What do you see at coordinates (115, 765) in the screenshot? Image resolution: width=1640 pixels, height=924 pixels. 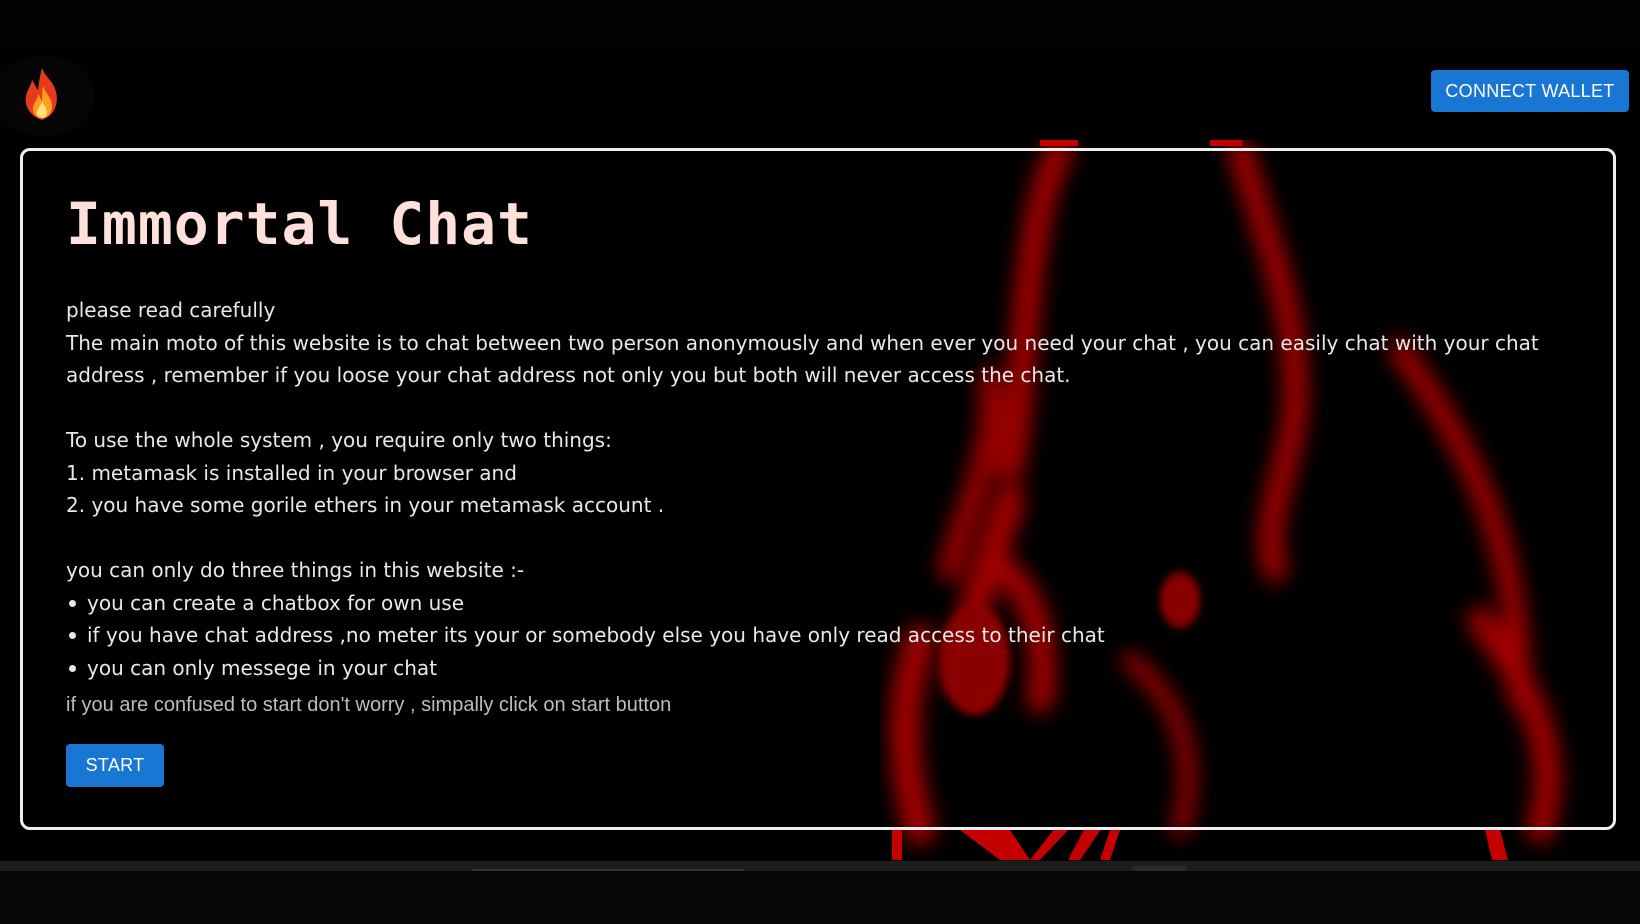 I see `start-button: START` at bounding box center [115, 765].